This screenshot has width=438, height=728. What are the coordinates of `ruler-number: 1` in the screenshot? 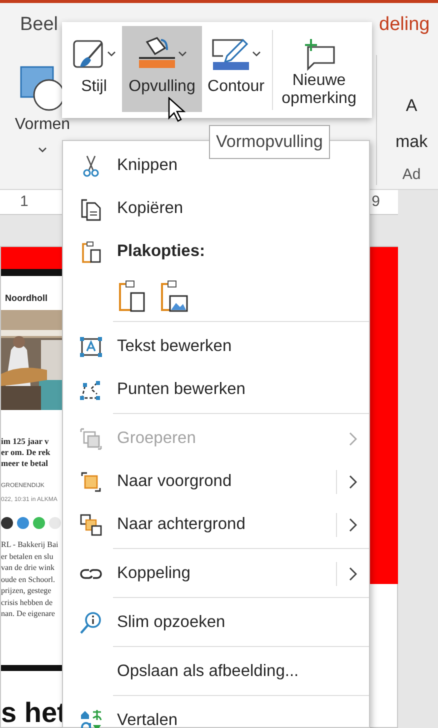 It's located at (24, 202).